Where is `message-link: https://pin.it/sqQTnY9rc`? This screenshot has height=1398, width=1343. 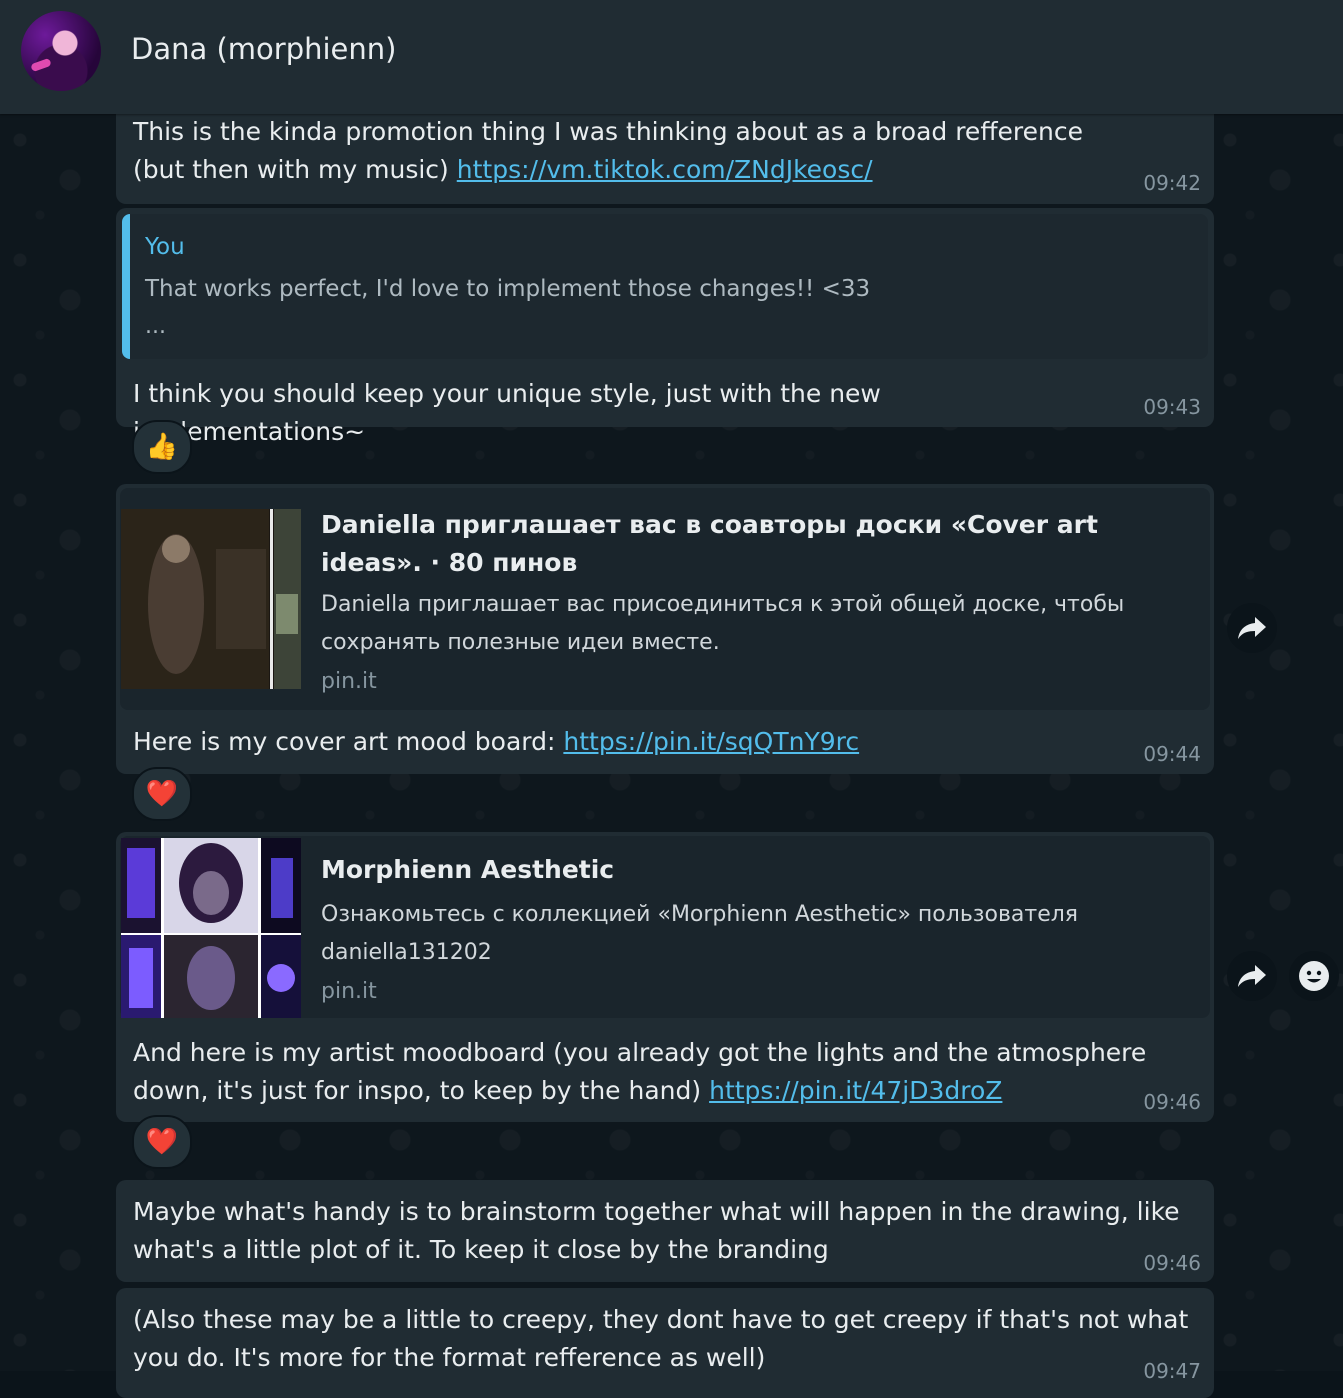 message-link: https://pin.it/sqQTnY9rc is located at coordinates (711, 741).